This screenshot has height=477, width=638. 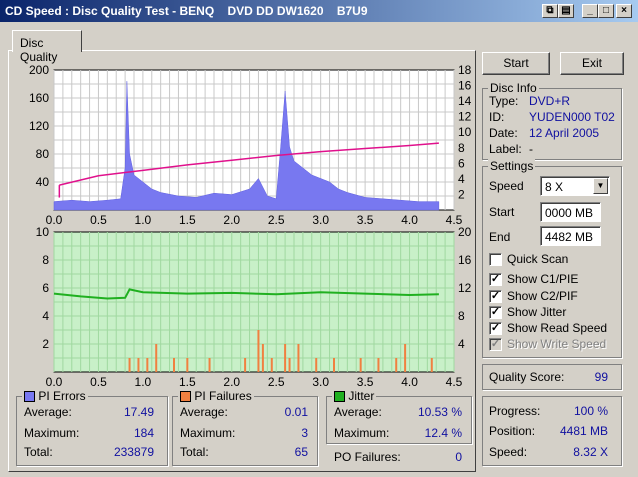 I want to click on pi-errors-average-label: Average:, so click(x=48, y=412).